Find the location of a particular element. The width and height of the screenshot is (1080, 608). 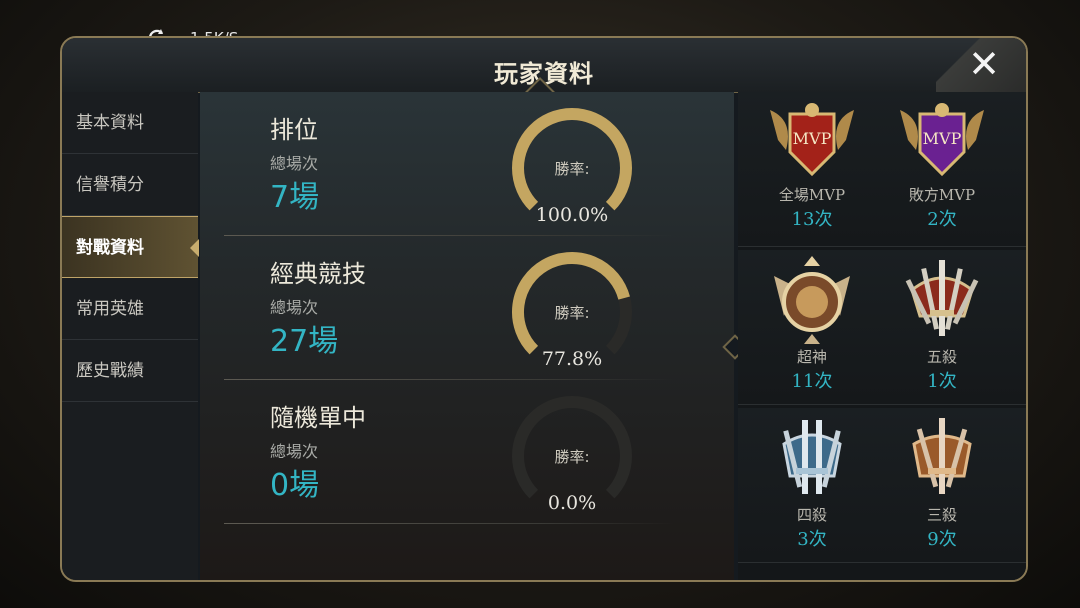

achievement-name: 全場MVP is located at coordinates (812, 195).